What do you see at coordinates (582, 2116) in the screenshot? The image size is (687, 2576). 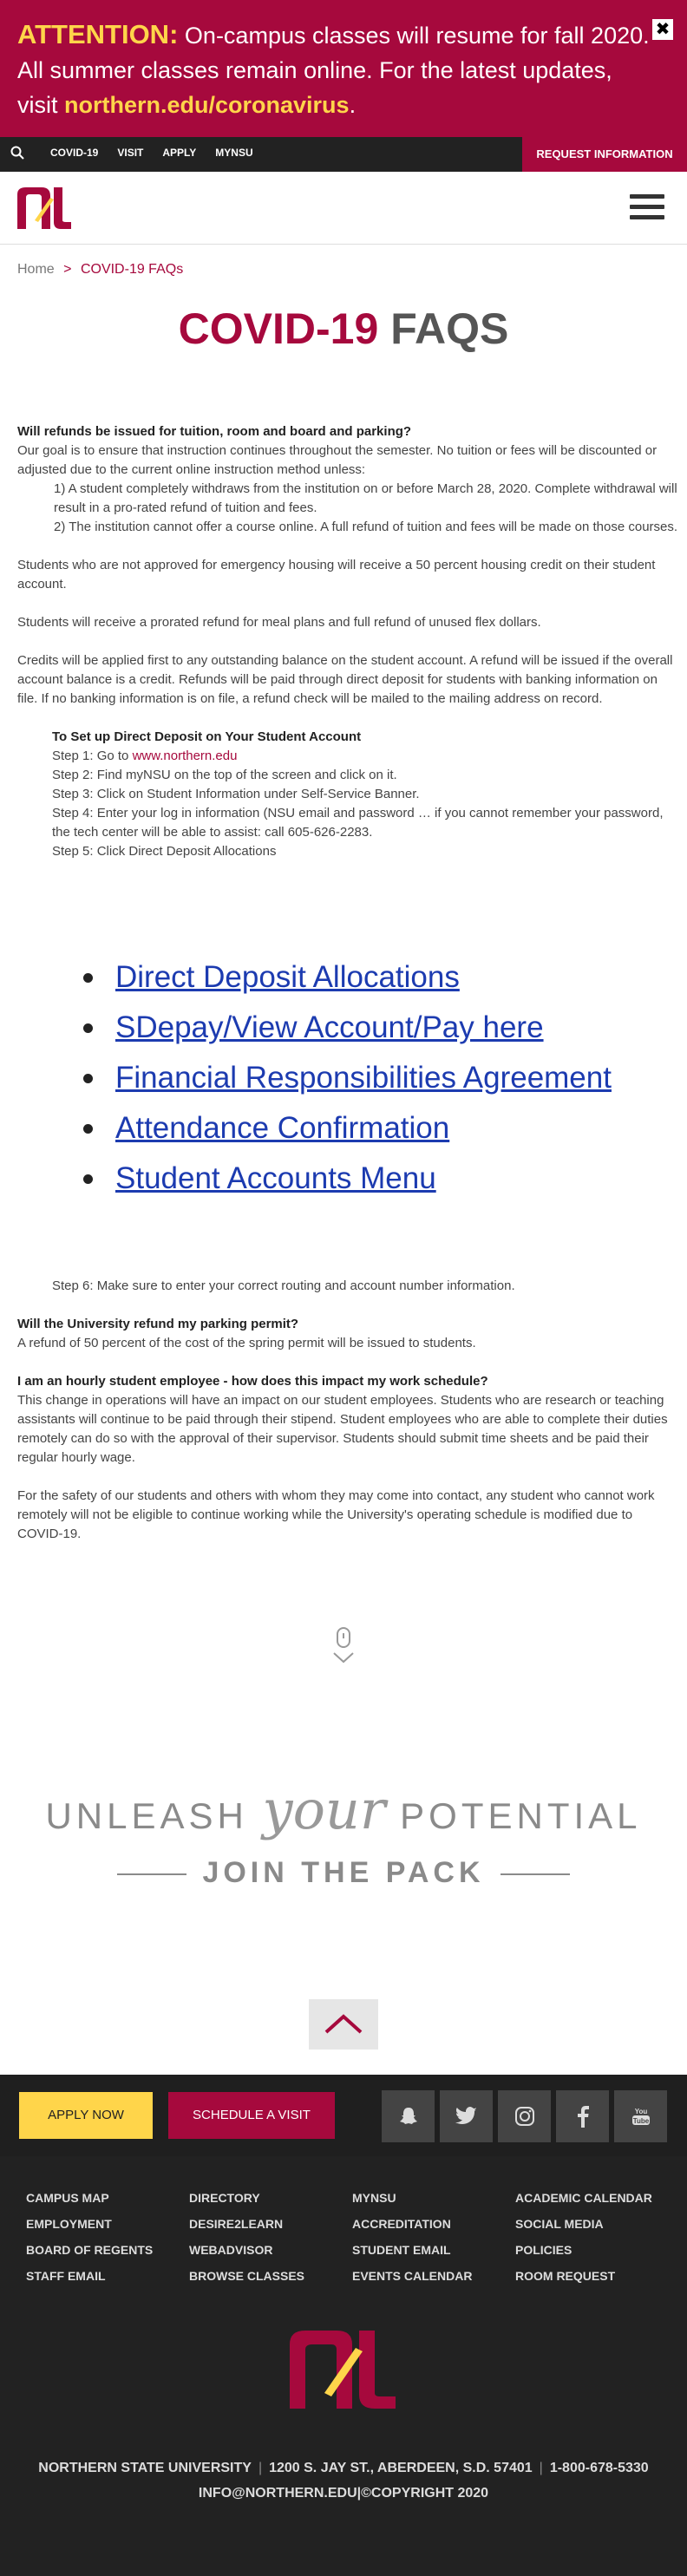 I see `facebook-icon` at bounding box center [582, 2116].